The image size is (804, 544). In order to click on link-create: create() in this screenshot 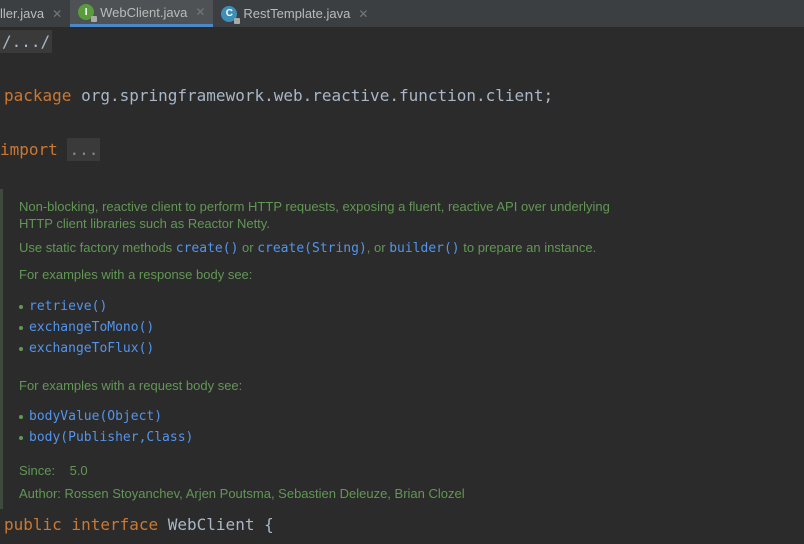, I will do `click(207, 248)`.